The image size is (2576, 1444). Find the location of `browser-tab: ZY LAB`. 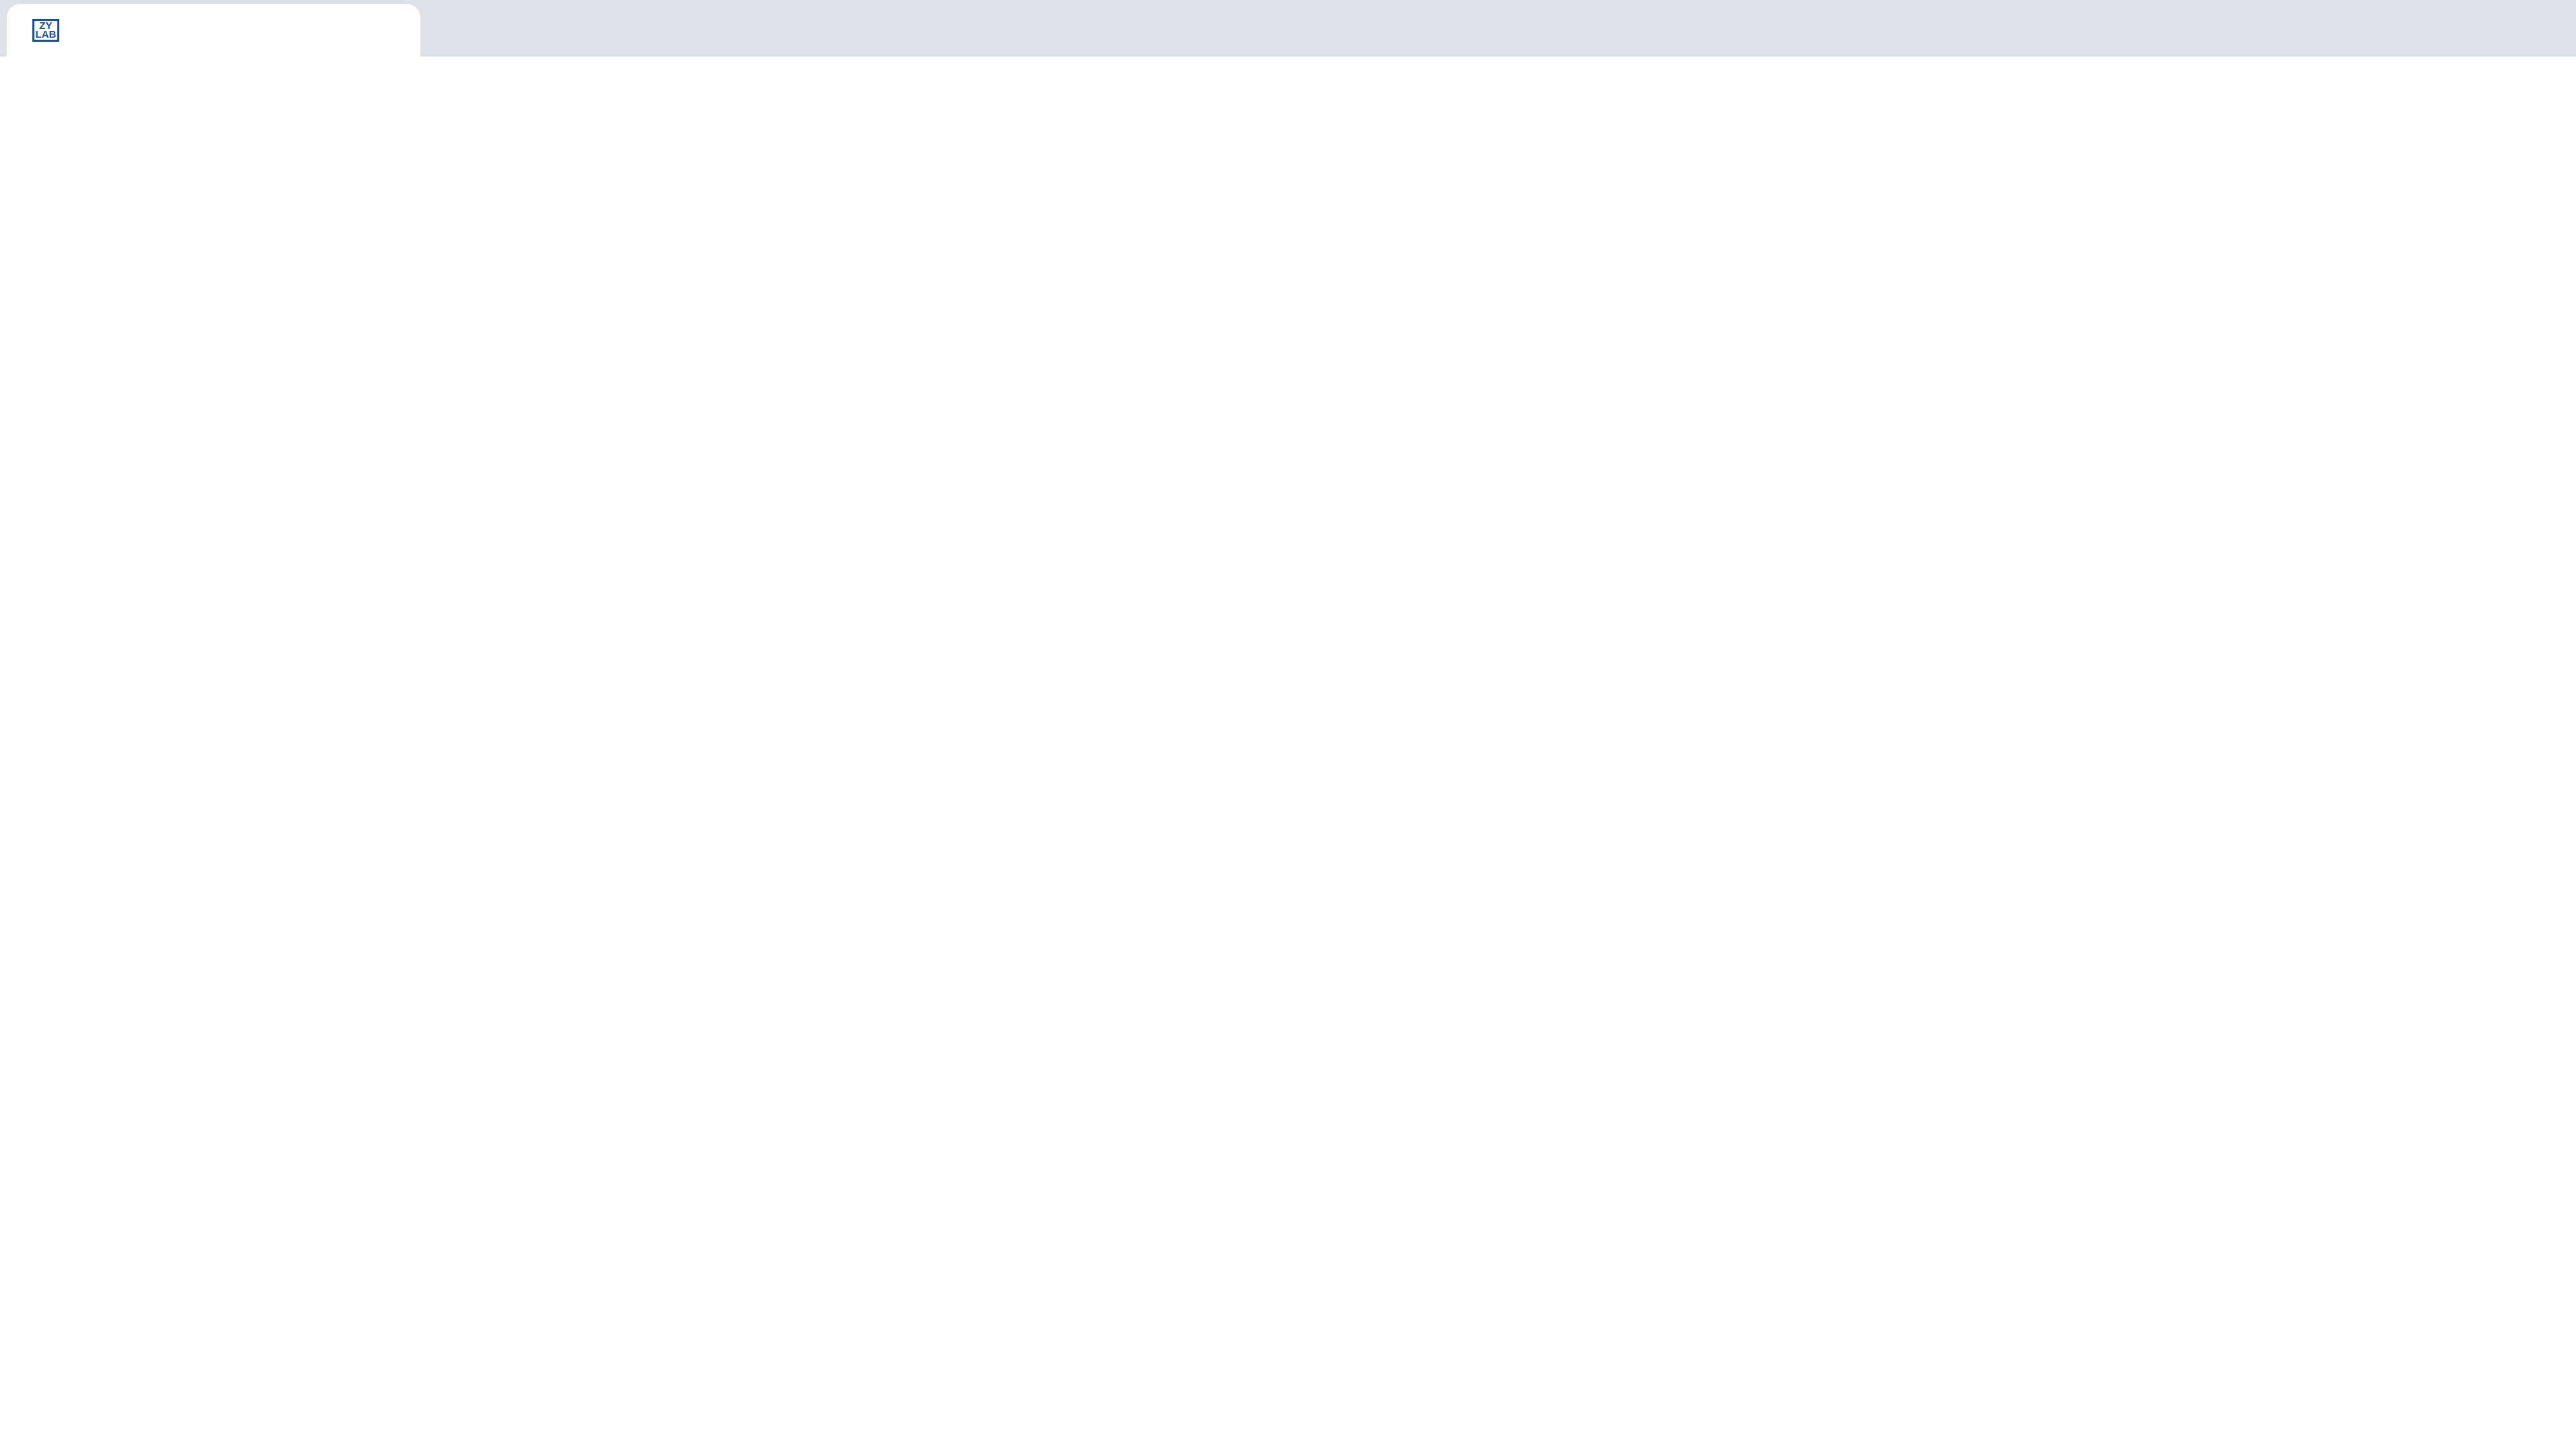

browser-tab: ZY LAB is located at coordinates (214, 30).